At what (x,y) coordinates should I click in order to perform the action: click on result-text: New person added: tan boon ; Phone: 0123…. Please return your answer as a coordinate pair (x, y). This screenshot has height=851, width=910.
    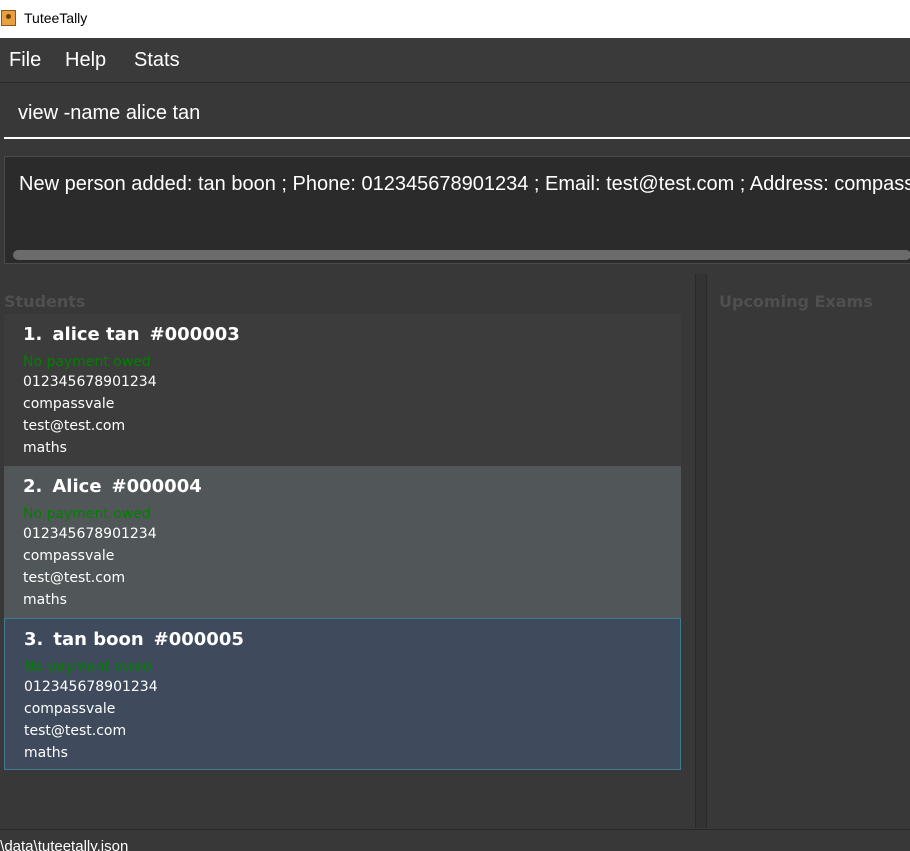
    Looking at the image, I should click on (464, 184).